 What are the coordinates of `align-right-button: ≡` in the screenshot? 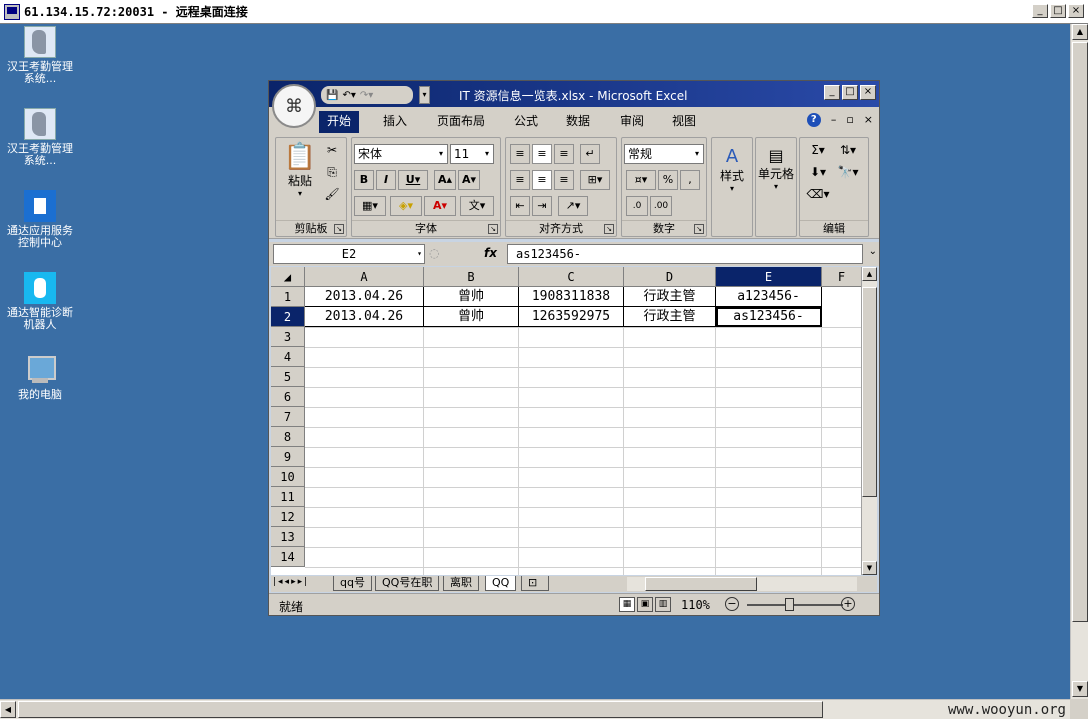 It's located at (564, 180).